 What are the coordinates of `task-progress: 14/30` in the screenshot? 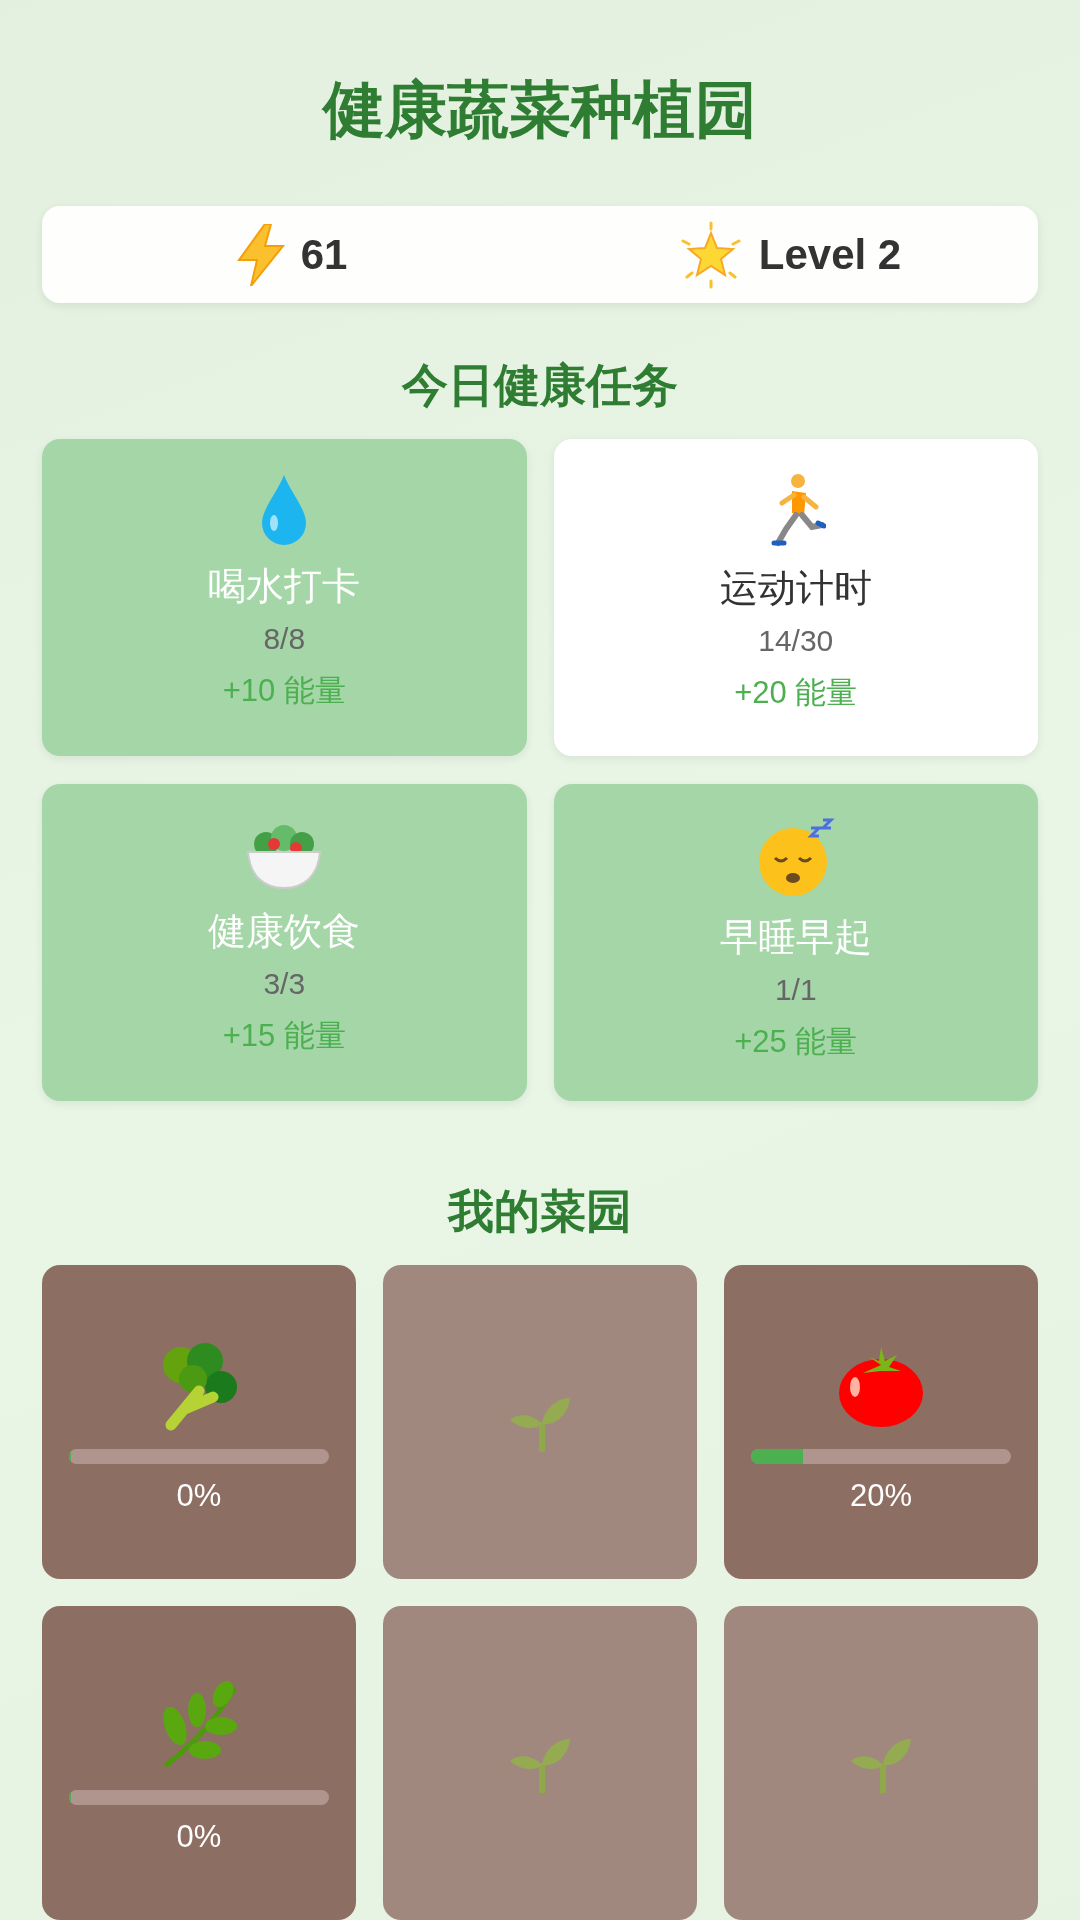 It's located at (796, 641).